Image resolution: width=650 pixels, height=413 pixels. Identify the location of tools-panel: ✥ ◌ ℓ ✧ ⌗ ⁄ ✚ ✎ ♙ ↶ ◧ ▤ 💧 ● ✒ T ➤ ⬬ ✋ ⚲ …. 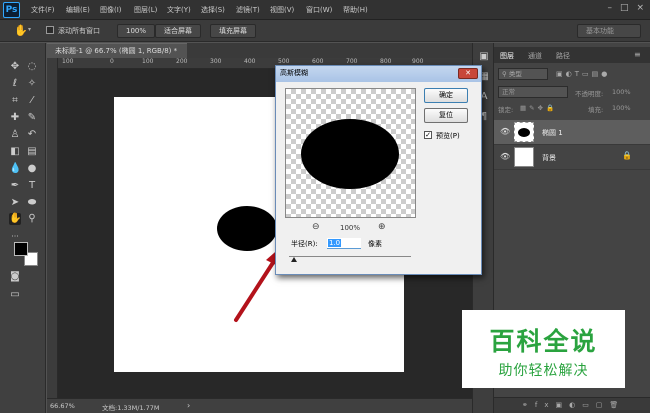
(23, 228).